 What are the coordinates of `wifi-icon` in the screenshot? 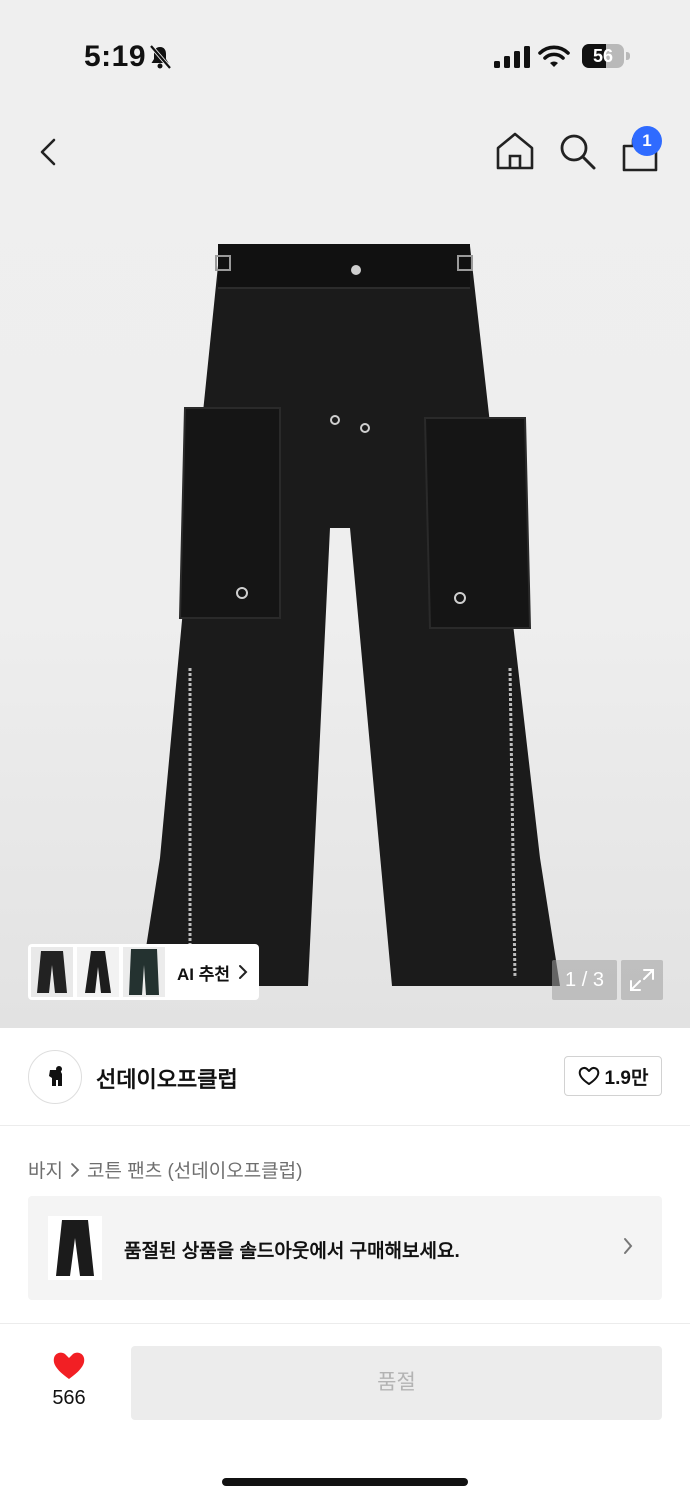 It's located at (554, 56).